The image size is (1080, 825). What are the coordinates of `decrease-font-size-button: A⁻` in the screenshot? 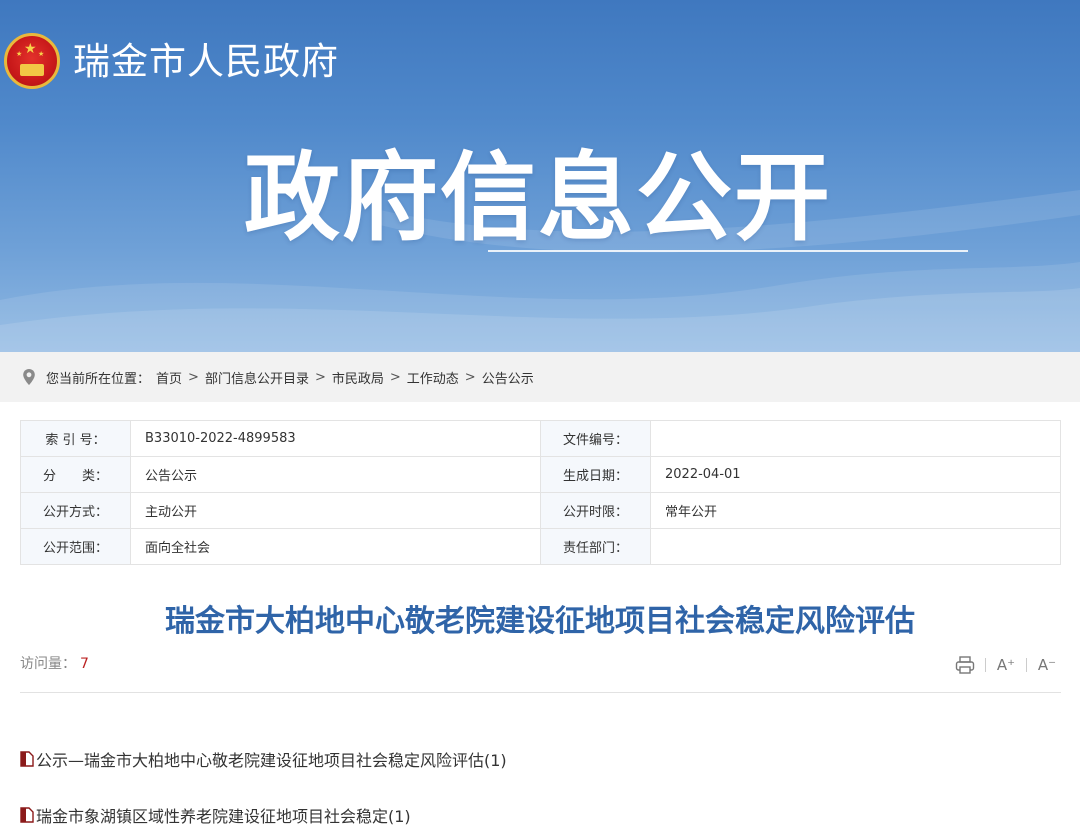 It's located at (1047, 665).